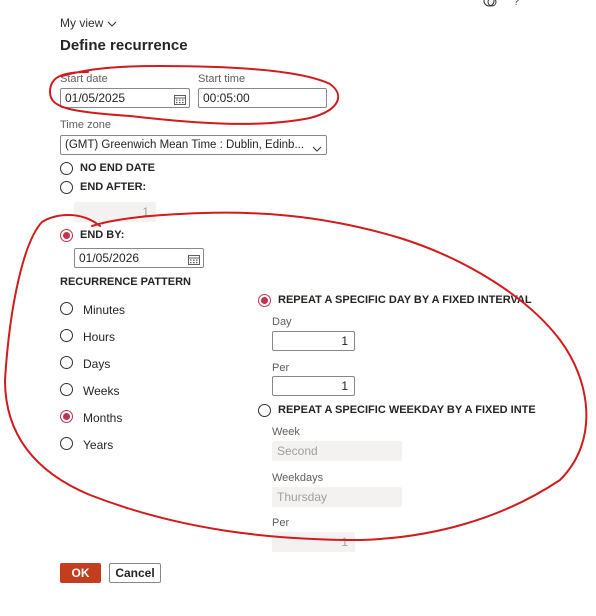 This screenshot has height=616, width=596. What do you see at coordinates (264, 410) in the screenshot?
I see `repeat-specific-weekday-radio` at bounding box center [264, 410].